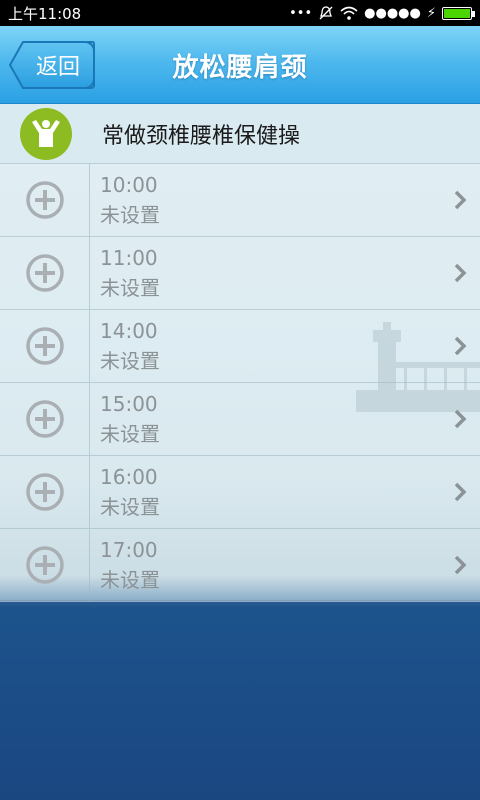  What do you see at coordinates (129, 403) in the screenshot?
I see `reminder-time: 15:00` at bounding box center [129, 403].